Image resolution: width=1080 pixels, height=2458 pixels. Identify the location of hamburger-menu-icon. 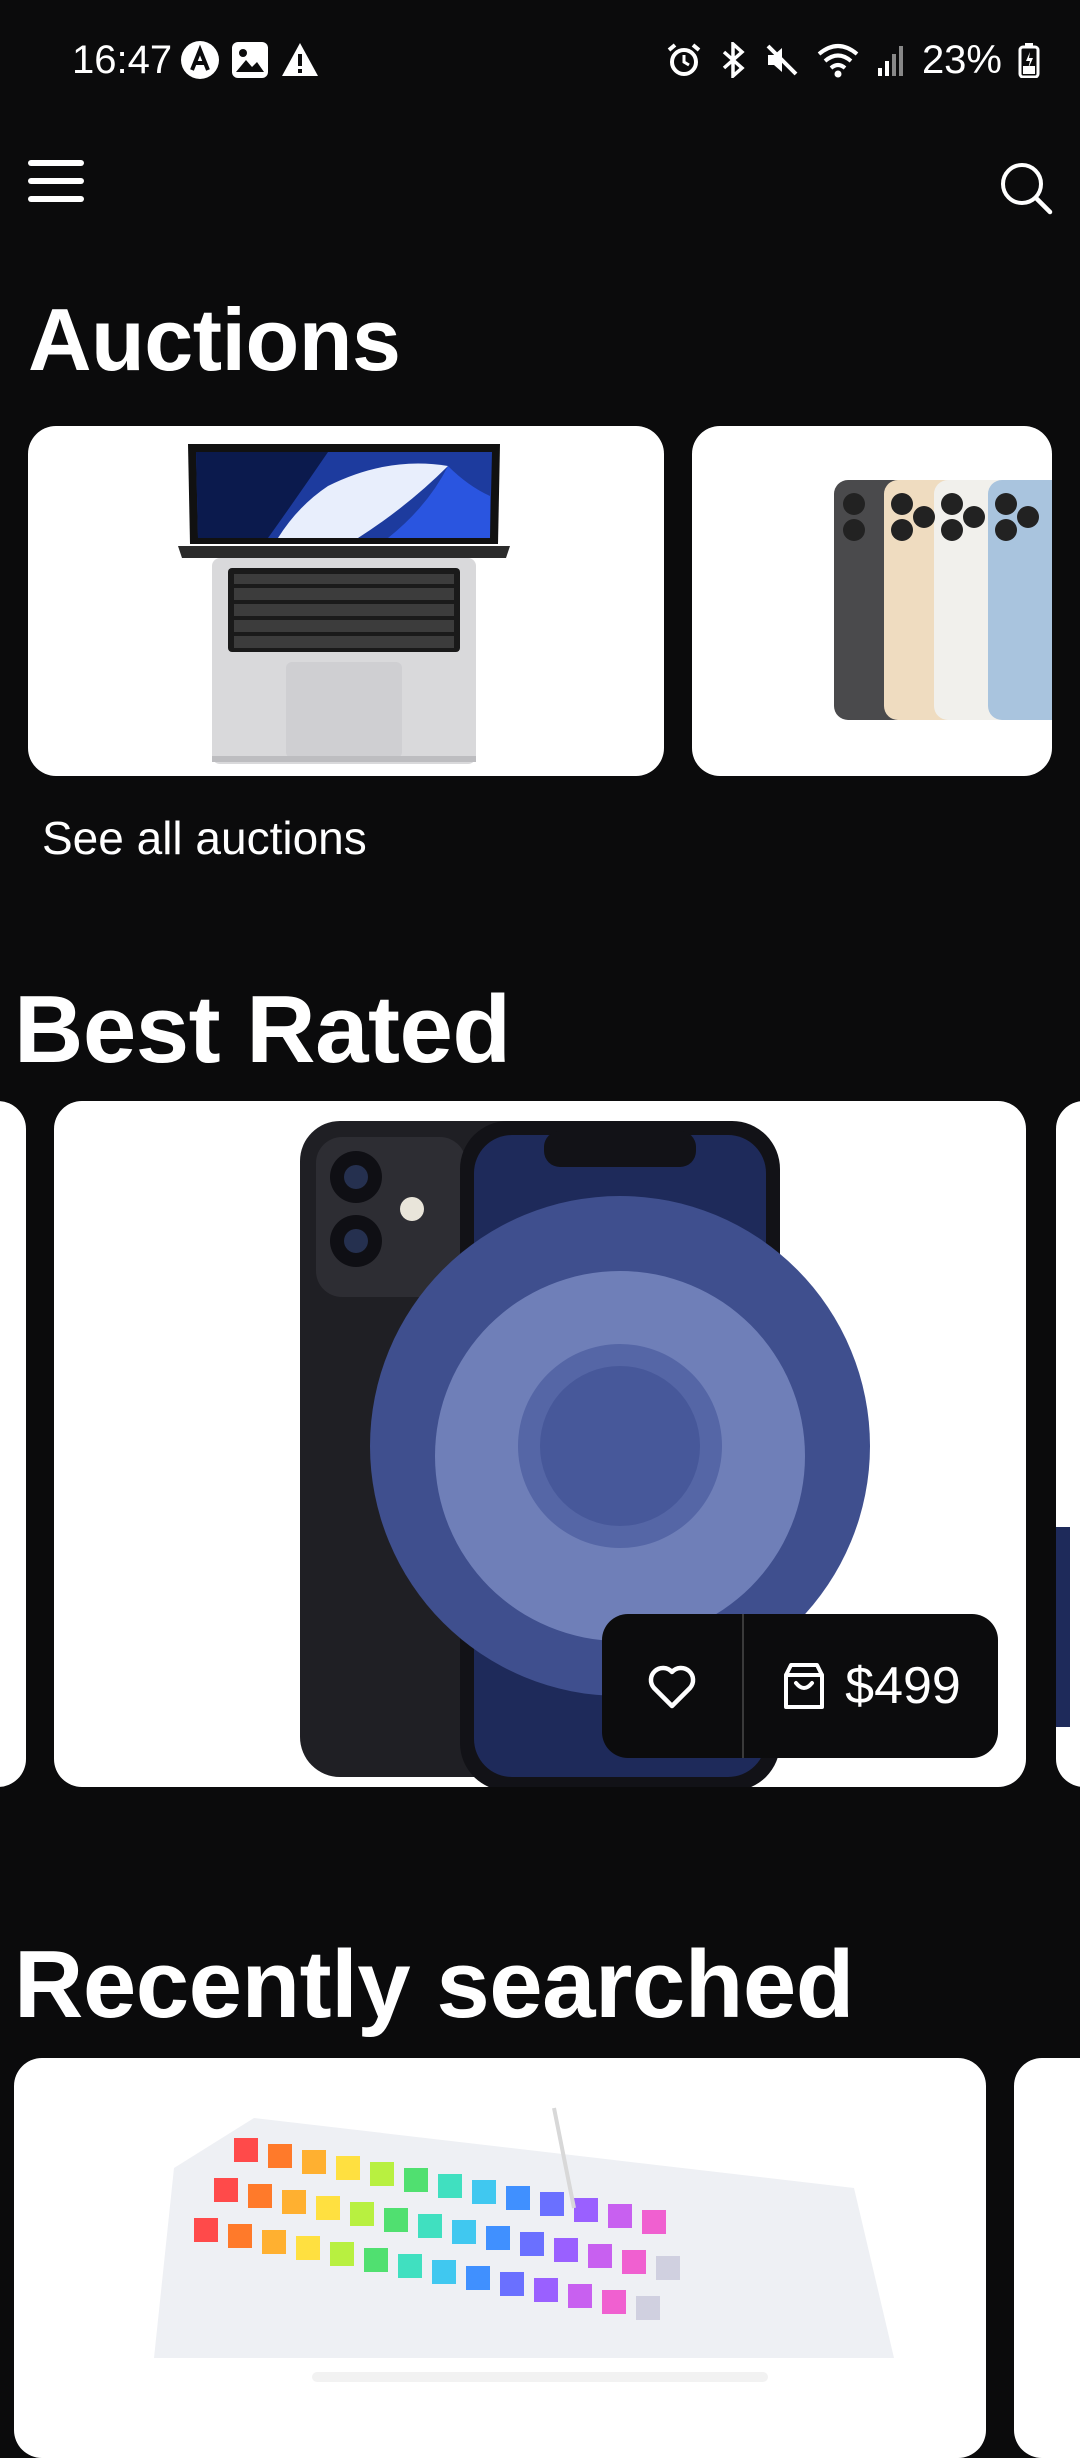
(56, 163).